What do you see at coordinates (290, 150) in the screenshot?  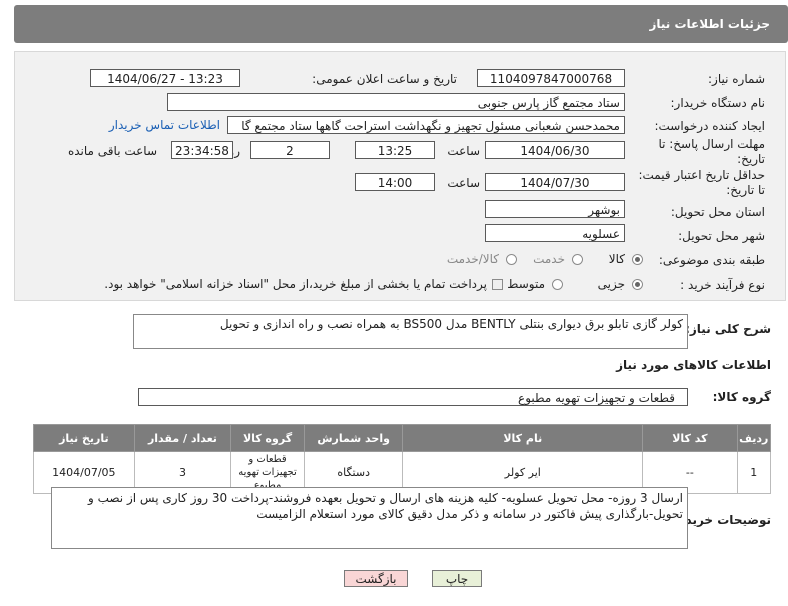 I see `days-field: 2` at bounding box center [290, 150].